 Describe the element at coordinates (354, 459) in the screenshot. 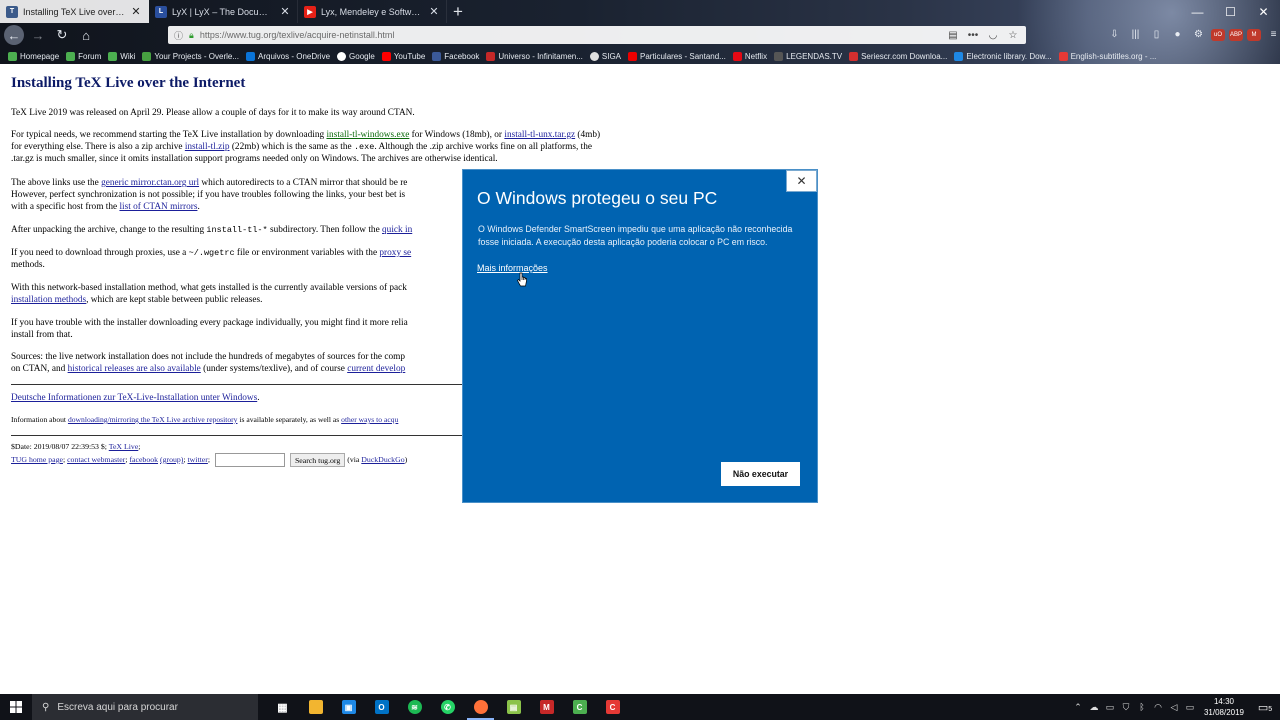

I see `text: (via` at that location.